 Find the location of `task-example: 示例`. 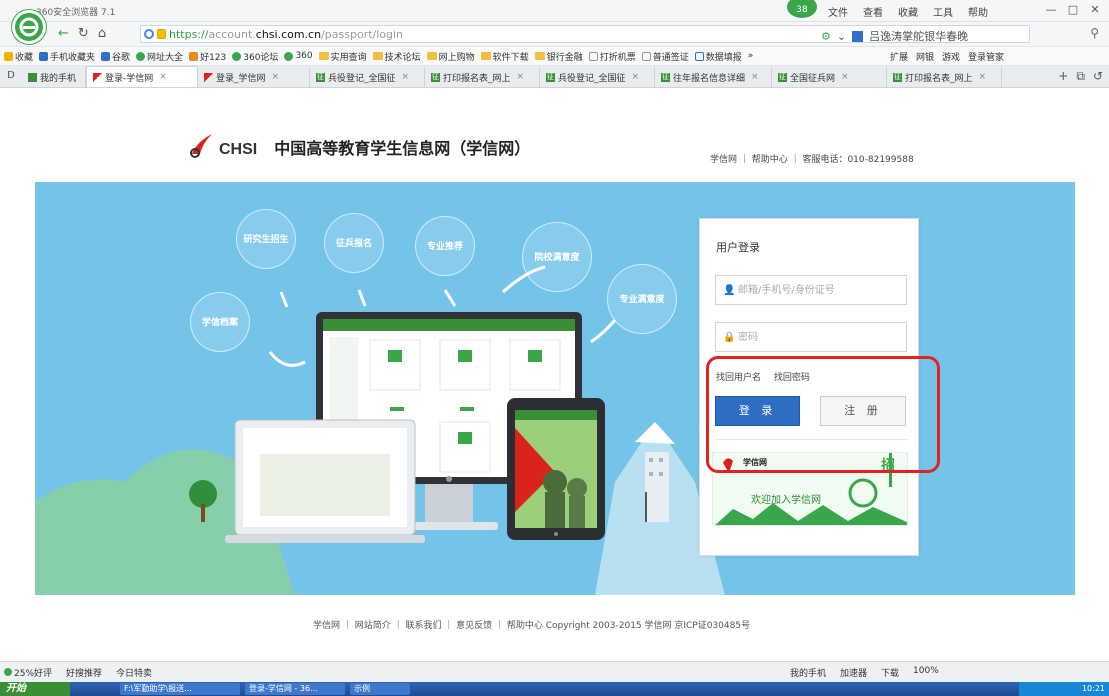

task-example: 示例 is located at coordinates (380, 689).